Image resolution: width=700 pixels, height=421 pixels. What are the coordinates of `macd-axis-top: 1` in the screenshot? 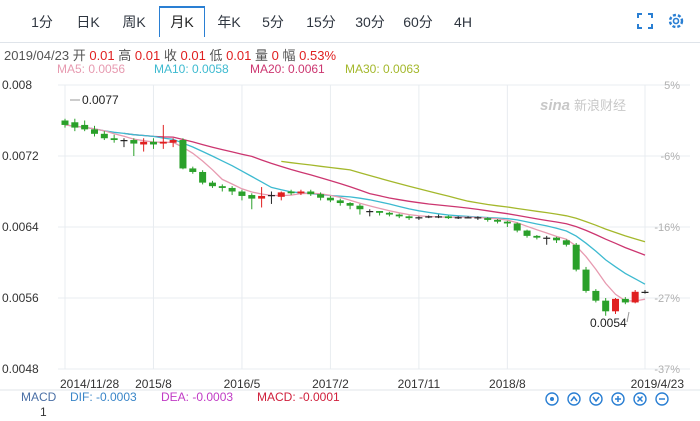 It's located at (43, 412).